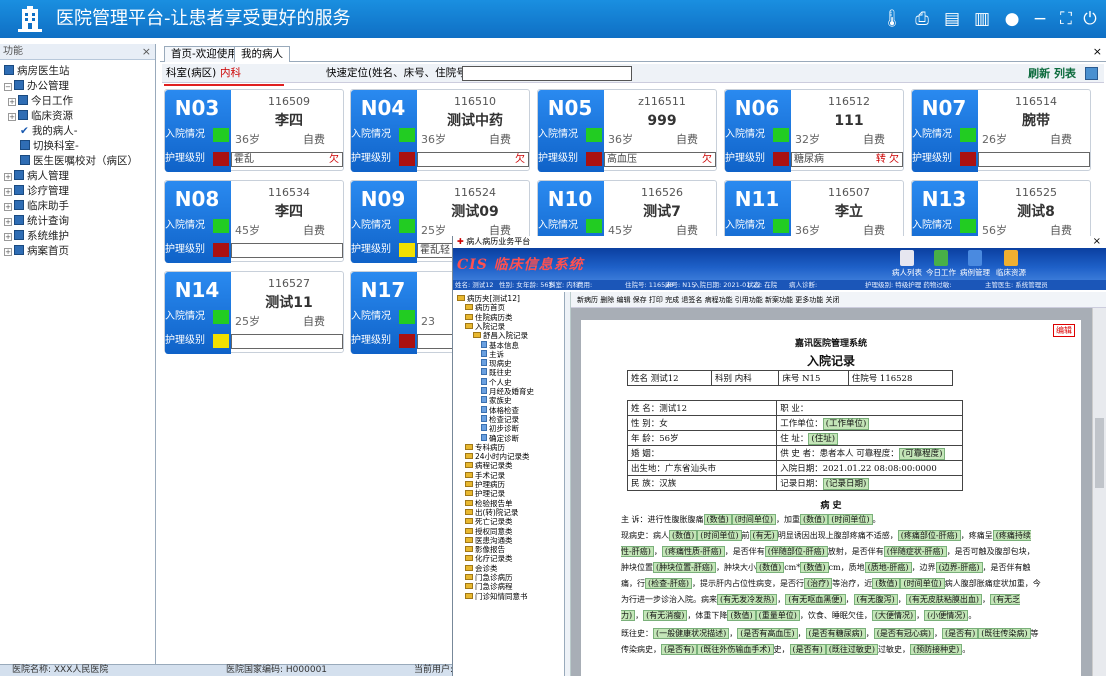 This screenshot has height=676, width=1106. I want to click on tree-item: + 统计查询, so click(36, 221).